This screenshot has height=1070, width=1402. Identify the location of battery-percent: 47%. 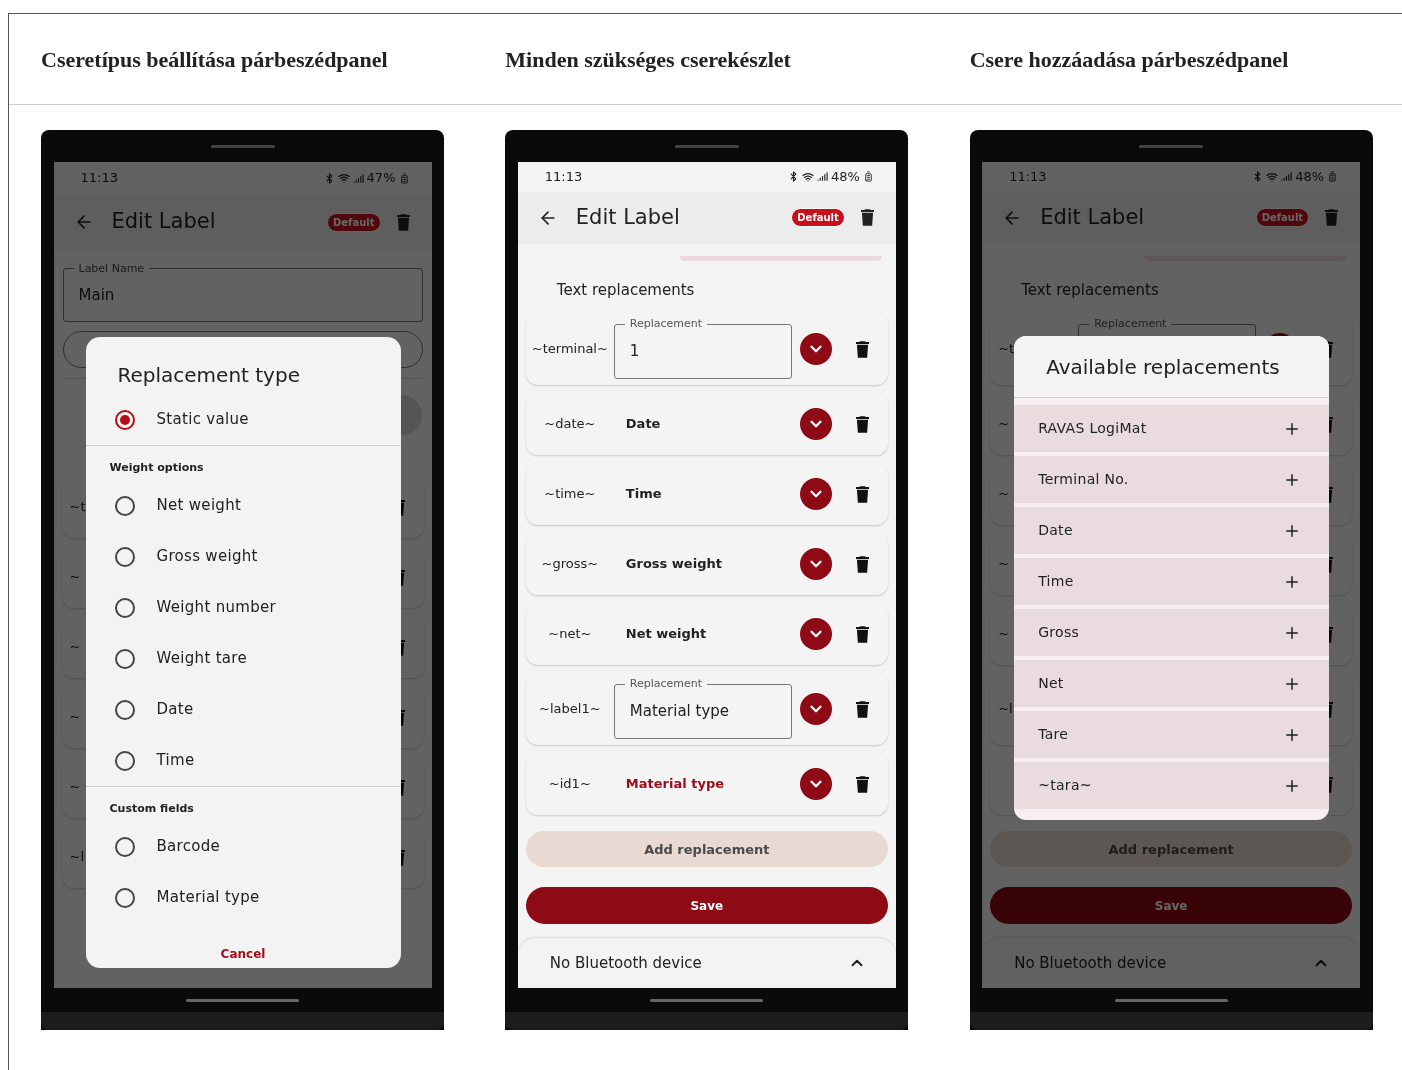
(381, 178).